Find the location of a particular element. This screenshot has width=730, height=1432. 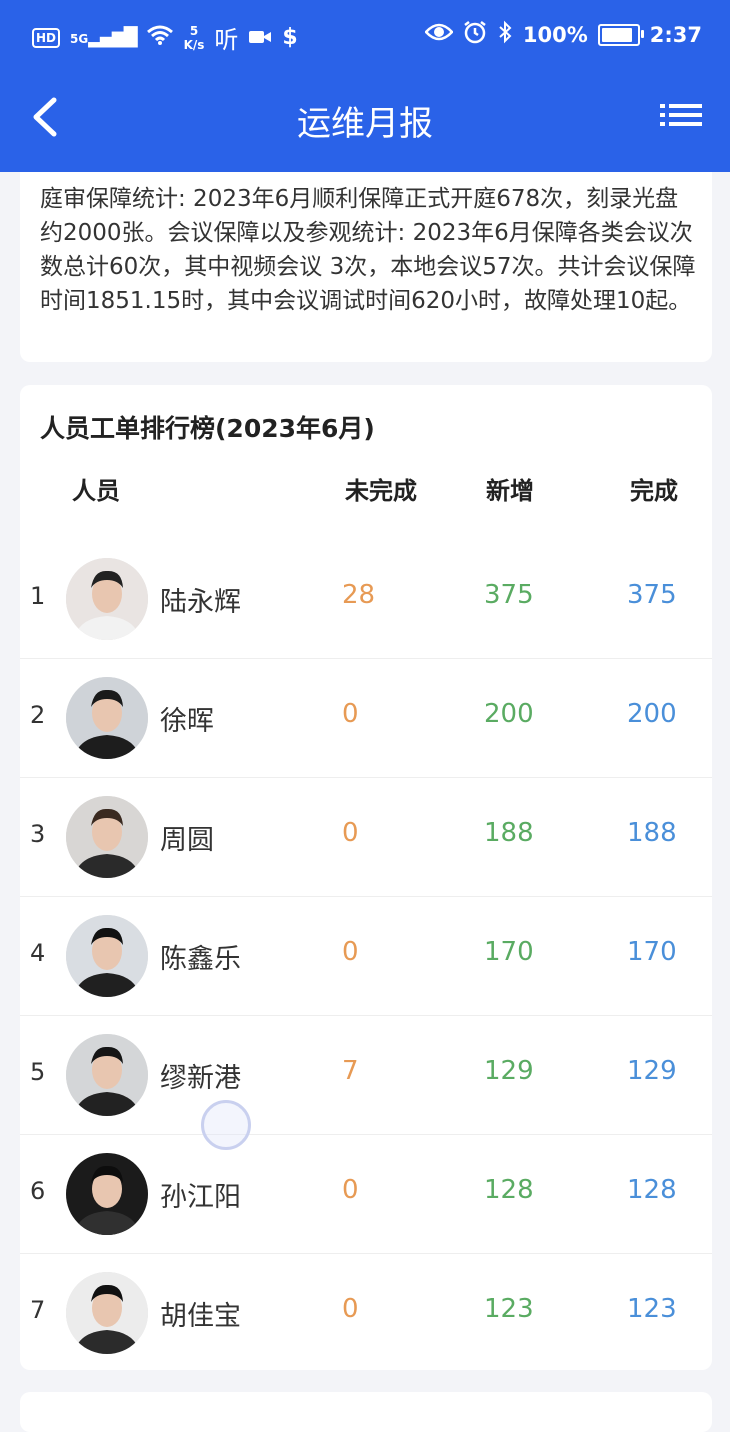

ranking-row: 6 孙江阳 0 128 128 is located at coordinates (366, 1194).